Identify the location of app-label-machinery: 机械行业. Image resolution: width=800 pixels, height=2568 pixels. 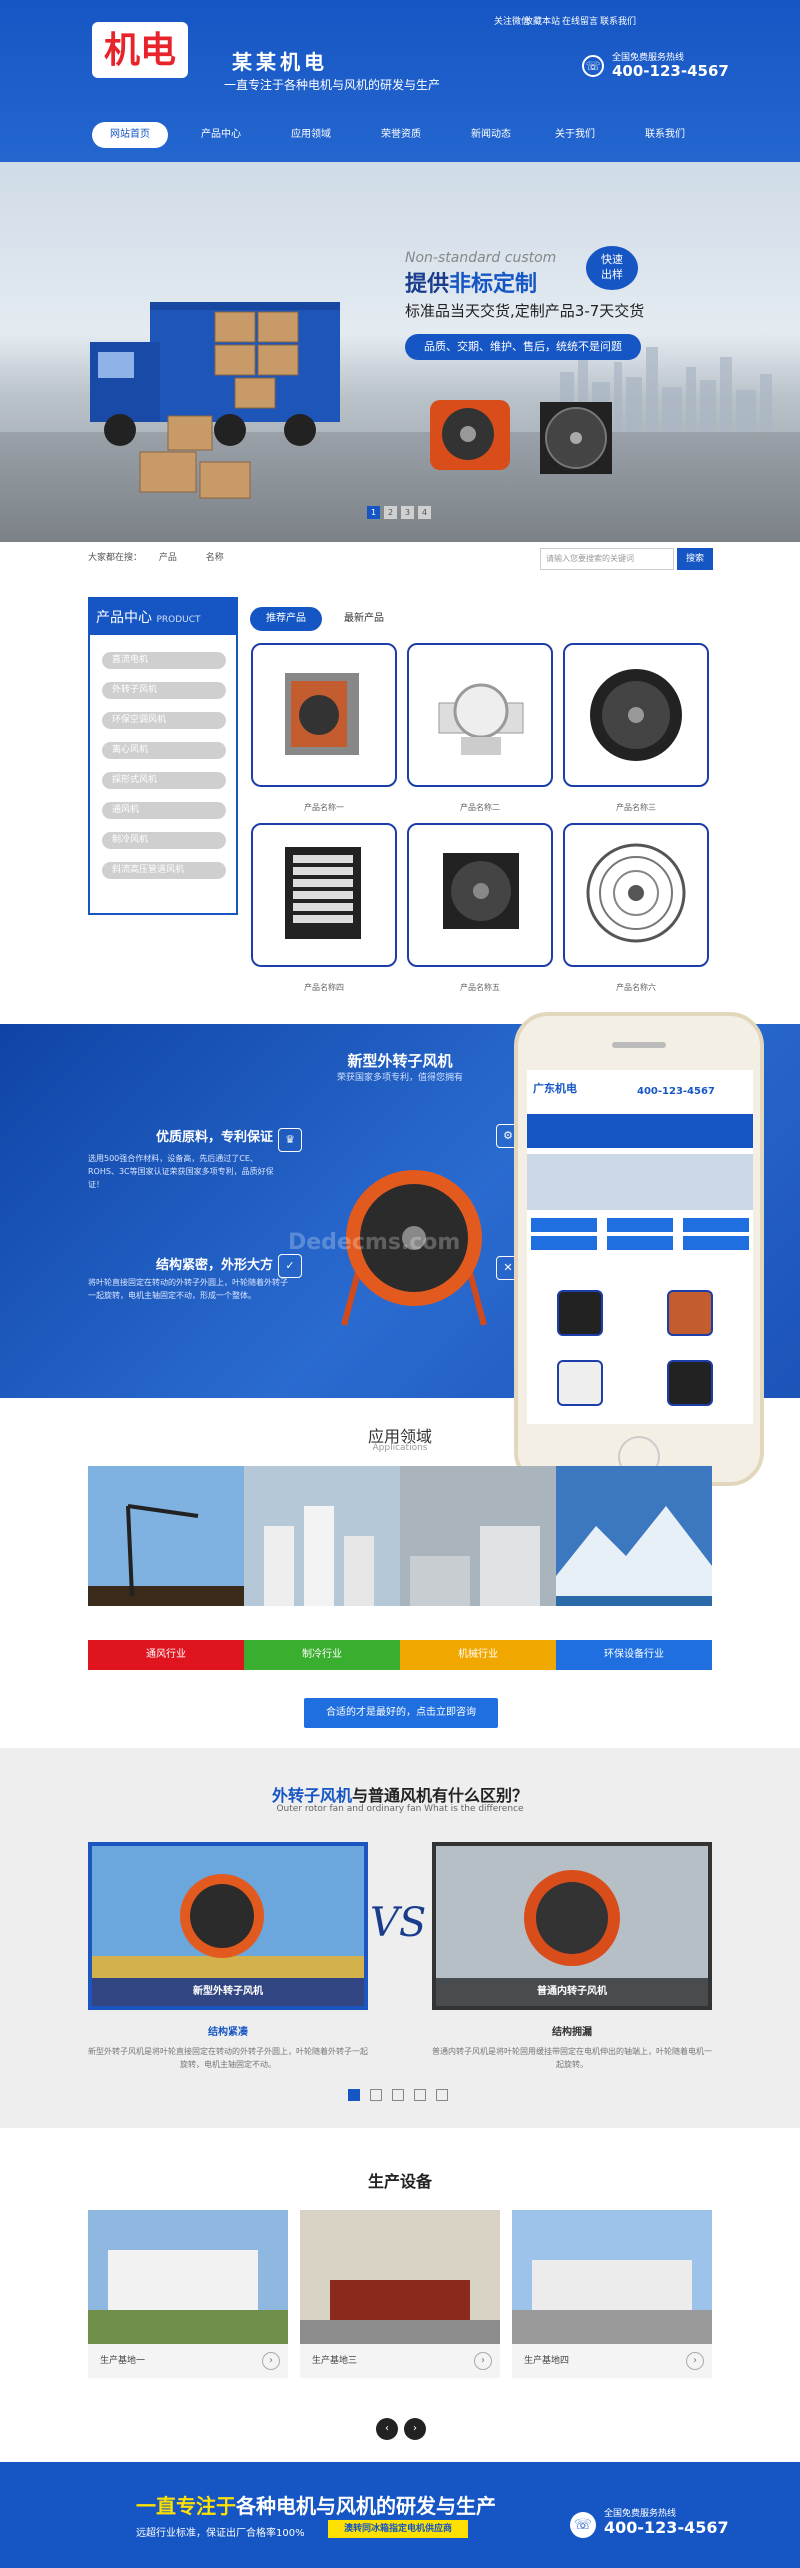
(478, 1655).